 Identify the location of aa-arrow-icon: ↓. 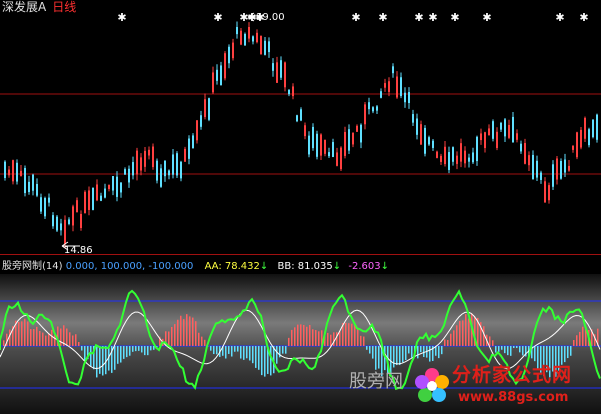
(264, 266).